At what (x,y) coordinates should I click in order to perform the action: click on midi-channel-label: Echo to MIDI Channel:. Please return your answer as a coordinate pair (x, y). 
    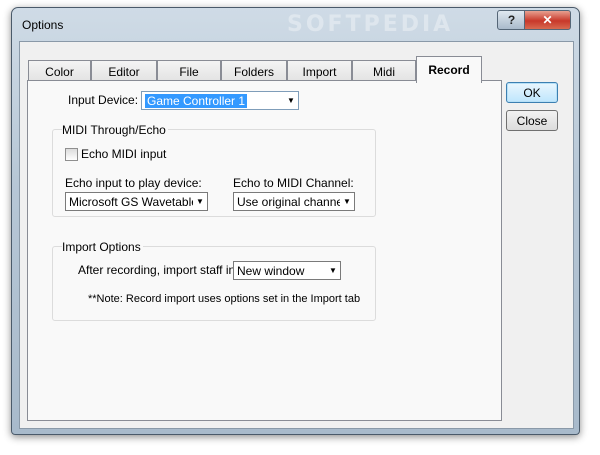
    Looking at the image, I should click on (293, 183).